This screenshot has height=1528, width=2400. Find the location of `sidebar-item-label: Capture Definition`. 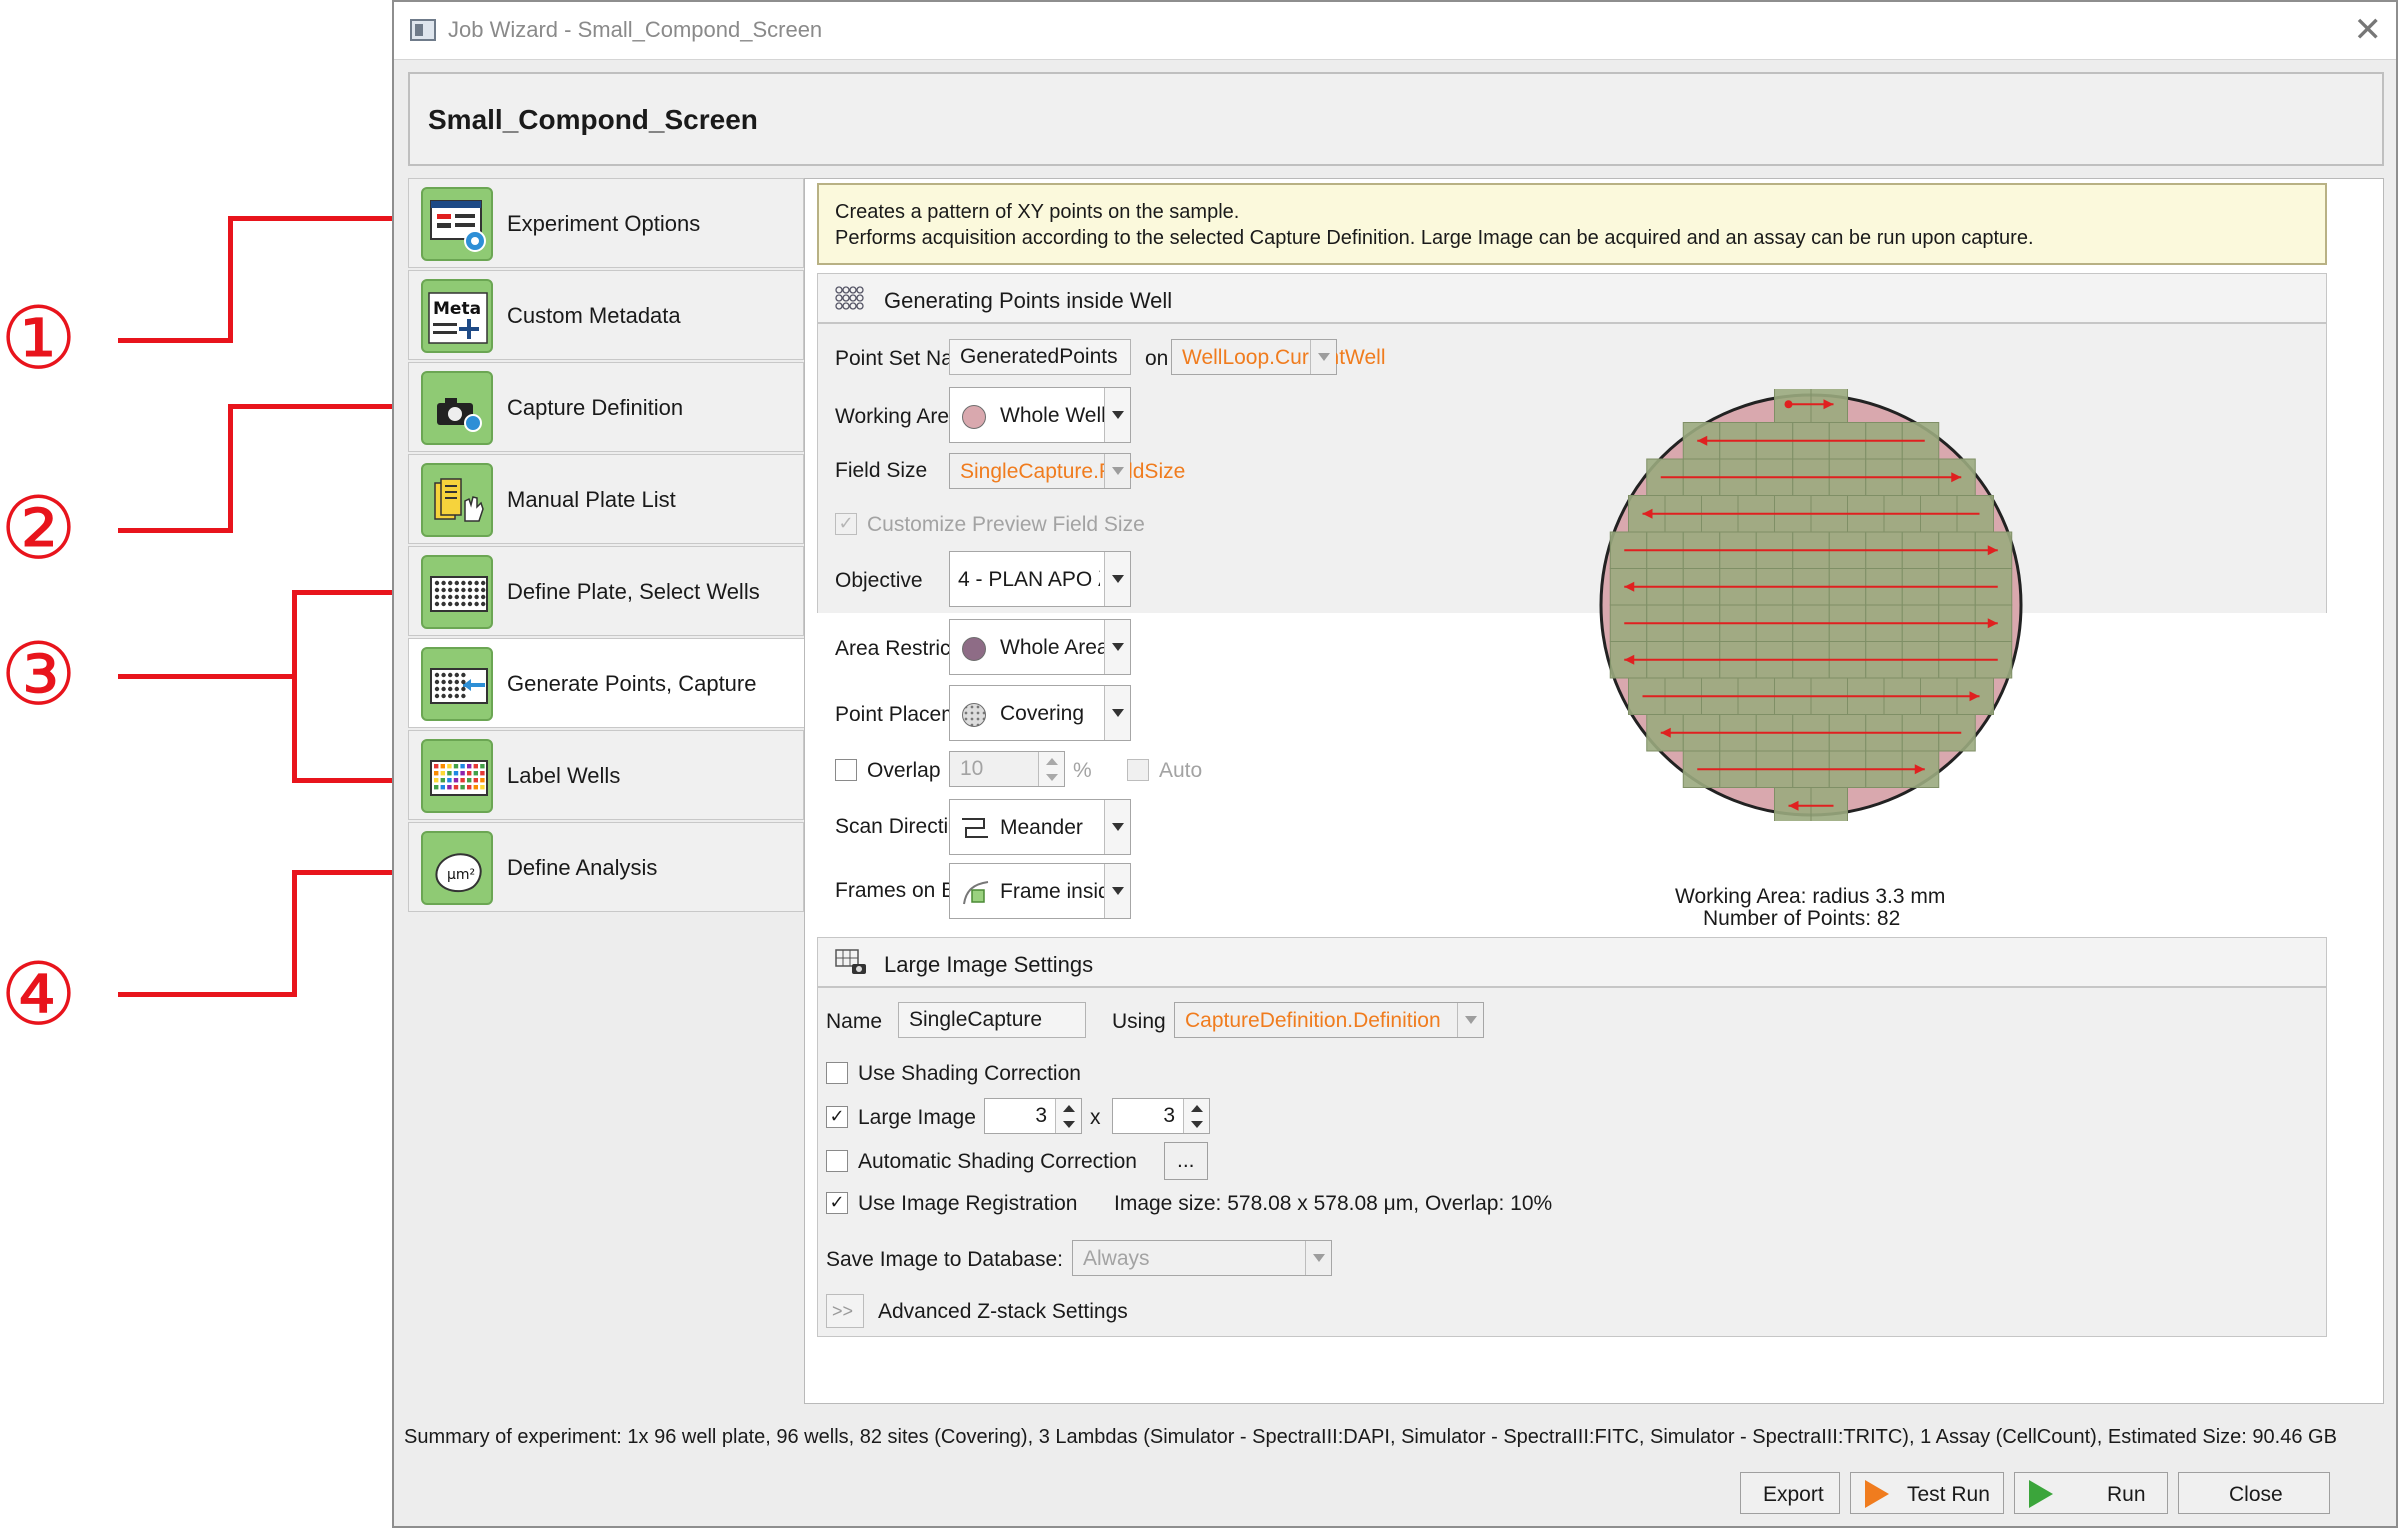

sidebar-item-label: Capture Definition is located at coordinates (595, 407).